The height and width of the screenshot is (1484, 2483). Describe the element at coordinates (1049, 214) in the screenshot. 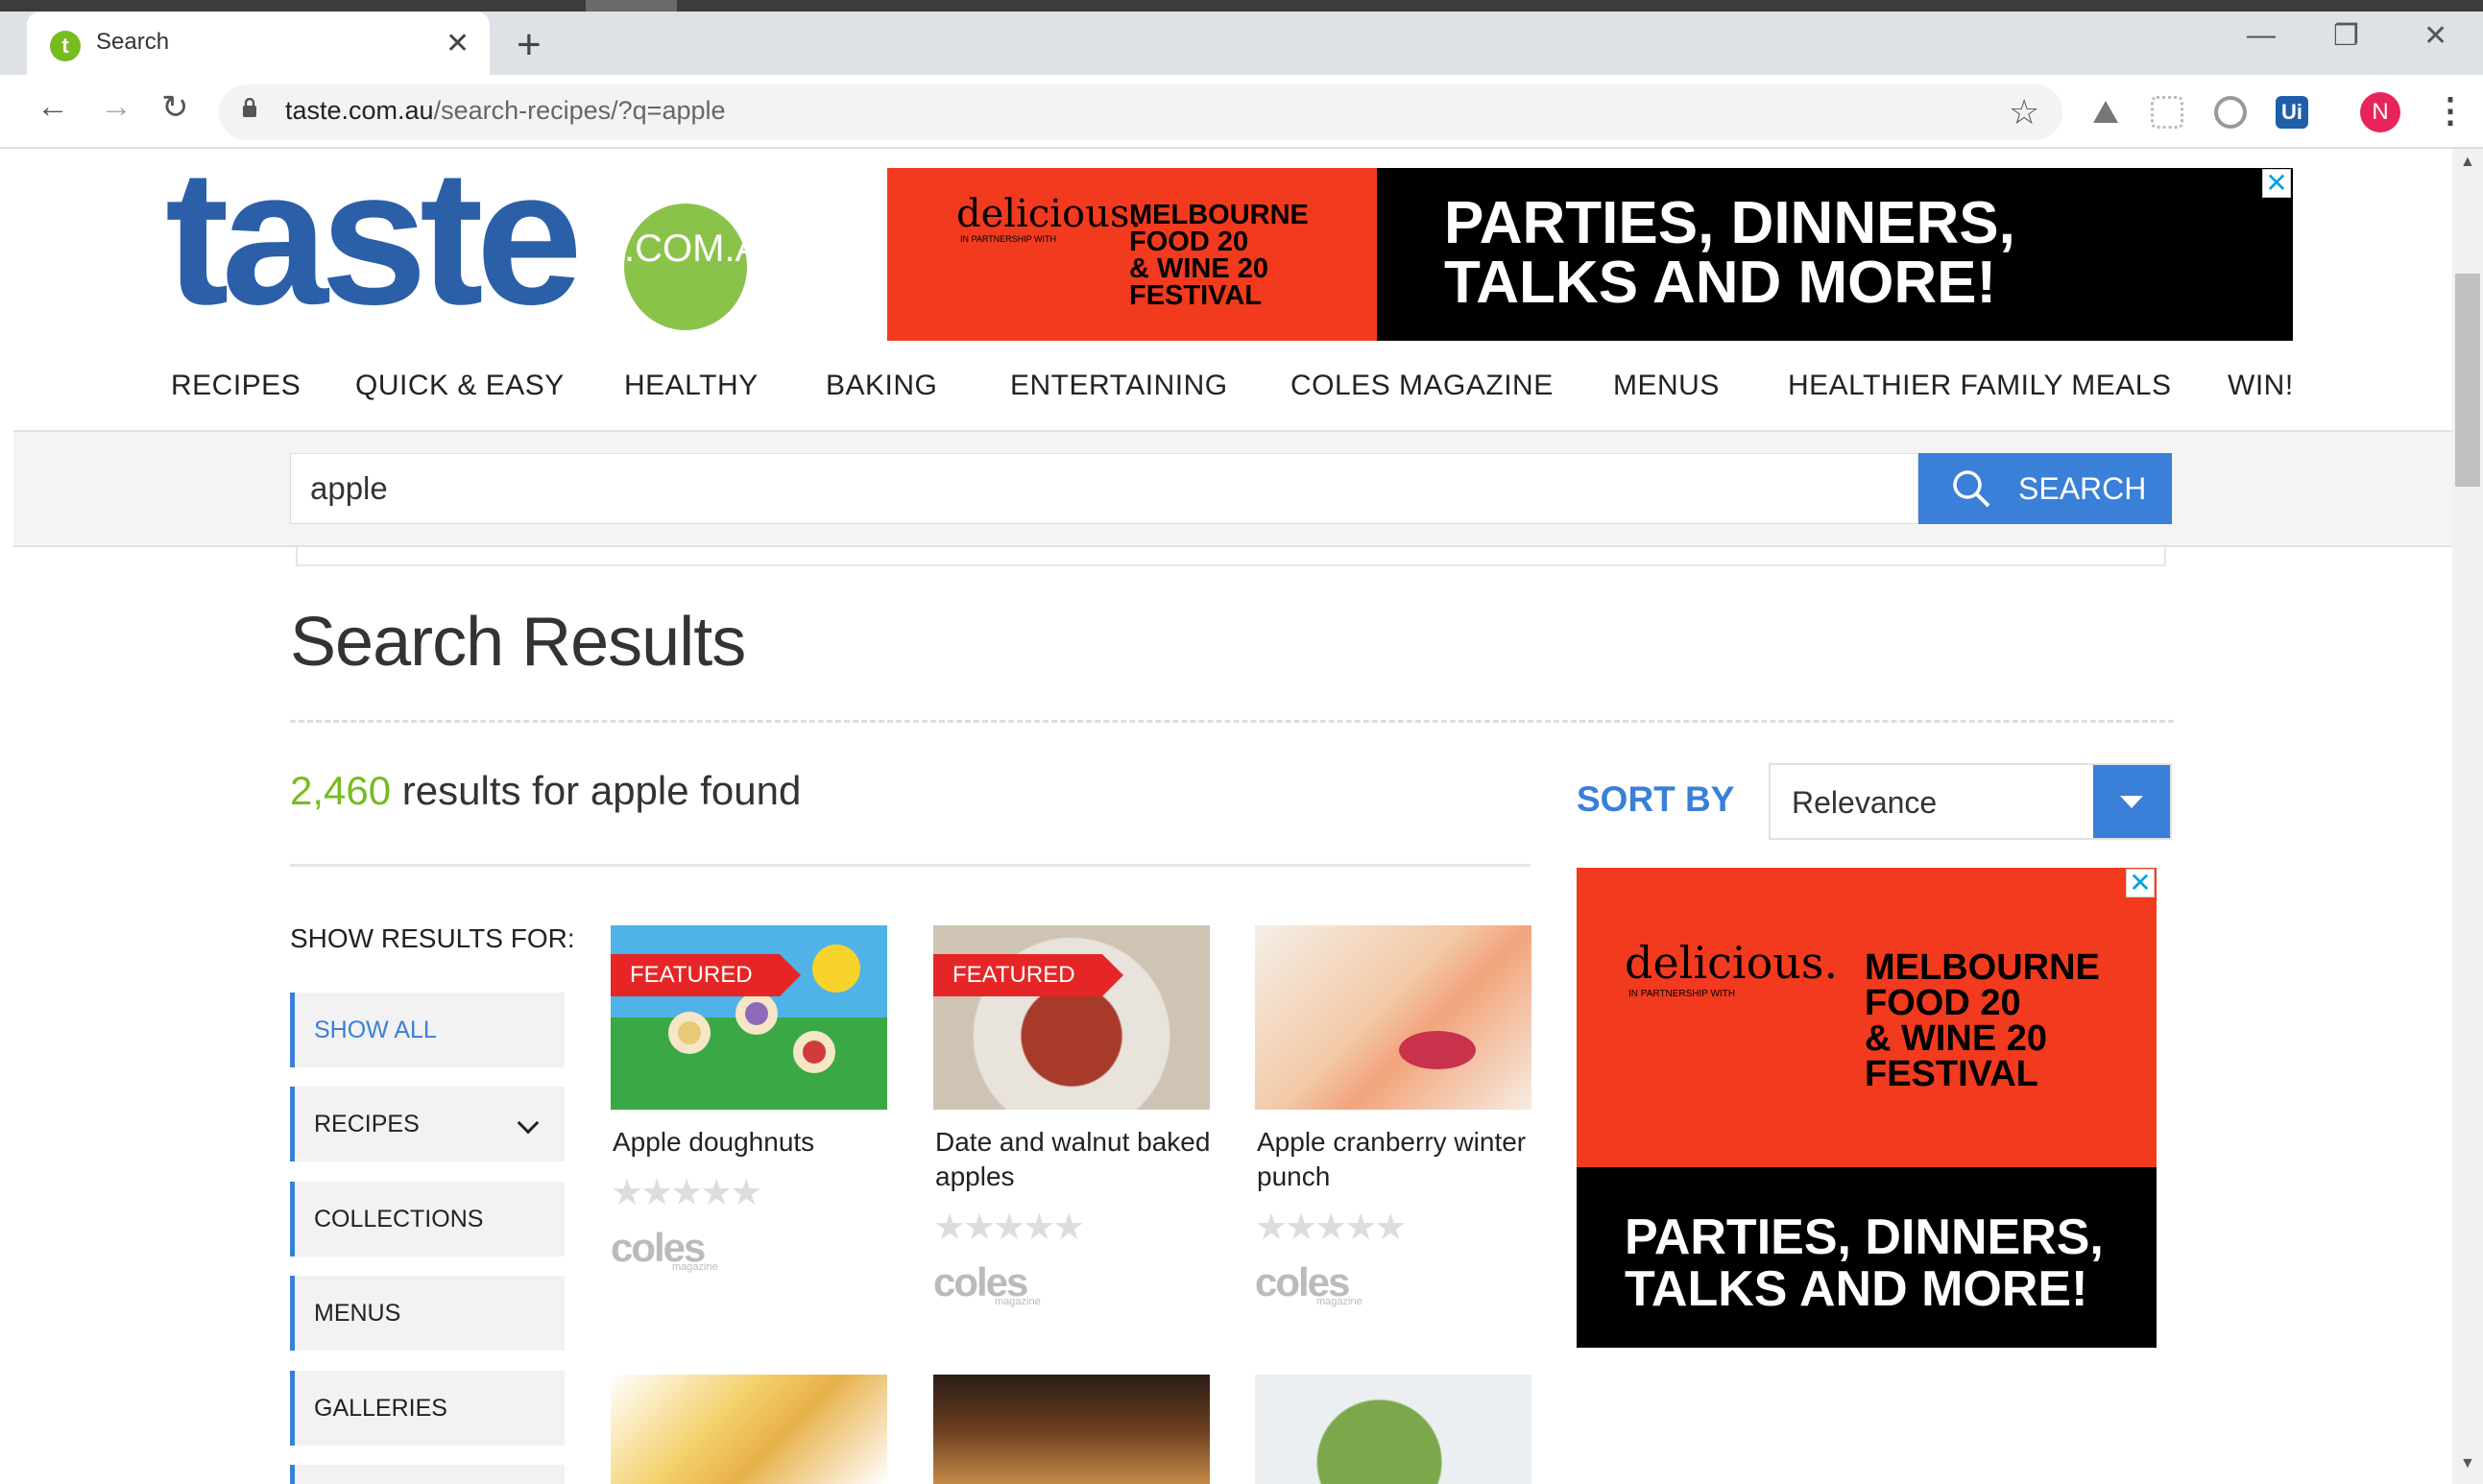

I see `top-ad-brand: delicious.` at that location.